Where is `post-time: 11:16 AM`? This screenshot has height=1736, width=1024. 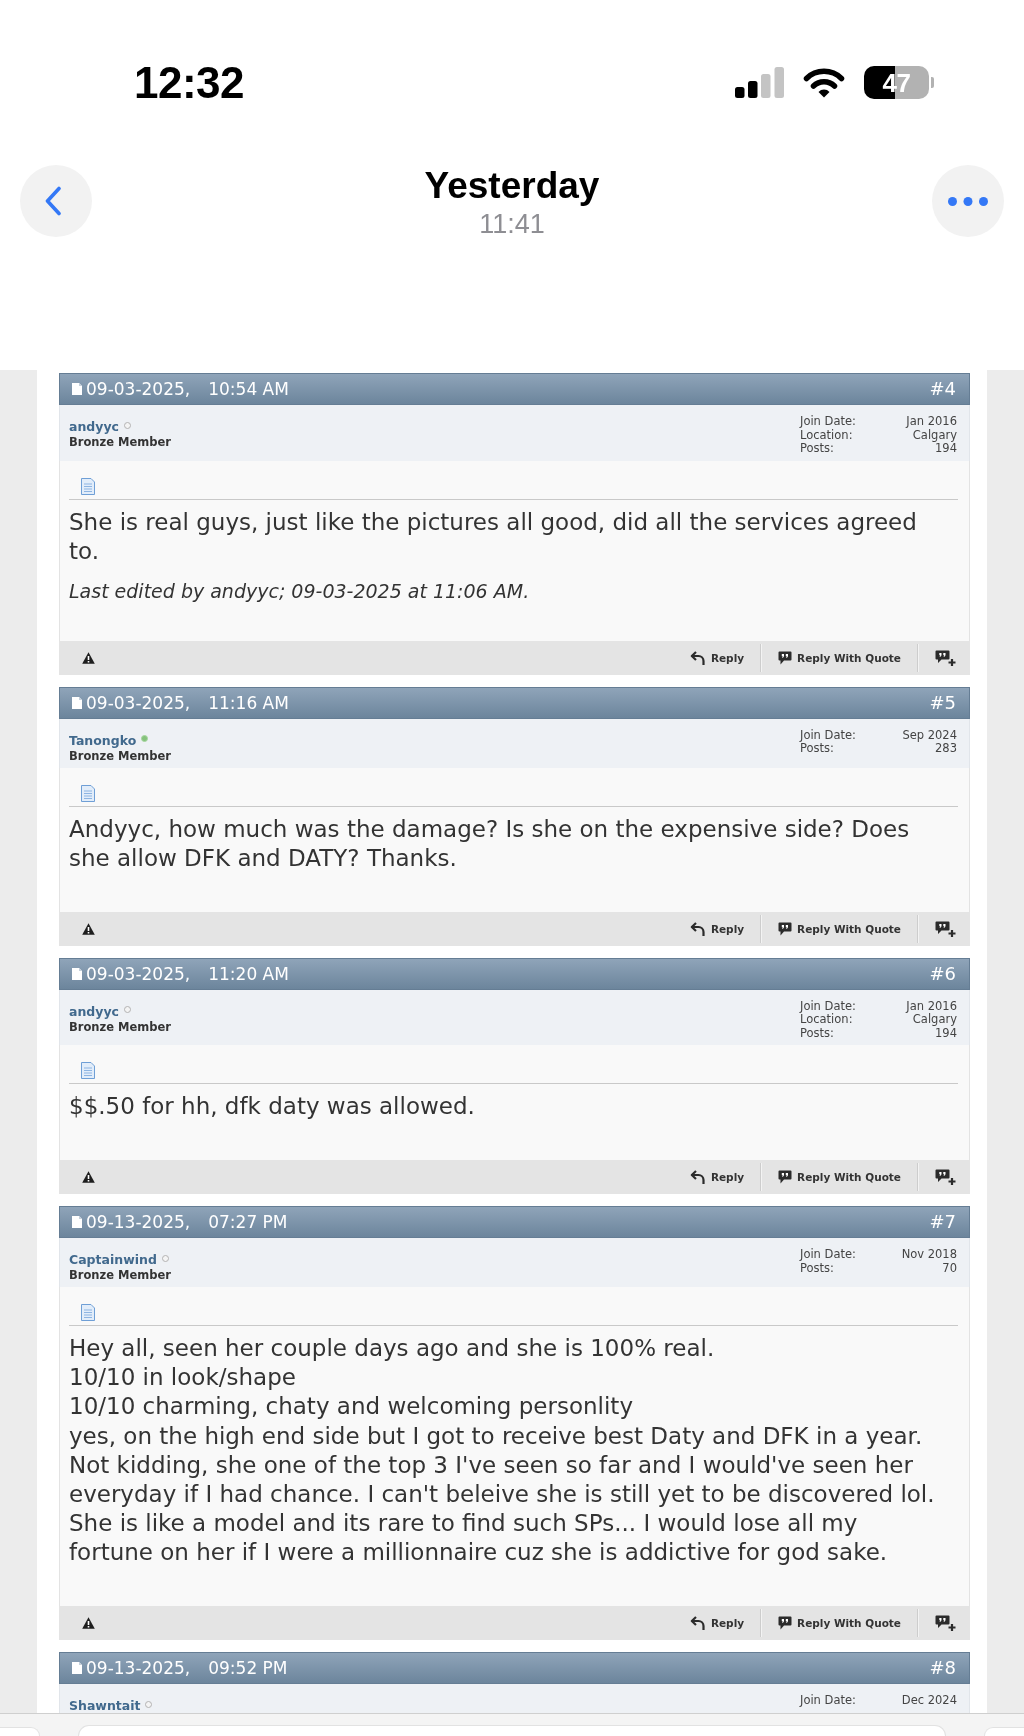
post-time: 11:16 AM is located at coordinates (248, 702).